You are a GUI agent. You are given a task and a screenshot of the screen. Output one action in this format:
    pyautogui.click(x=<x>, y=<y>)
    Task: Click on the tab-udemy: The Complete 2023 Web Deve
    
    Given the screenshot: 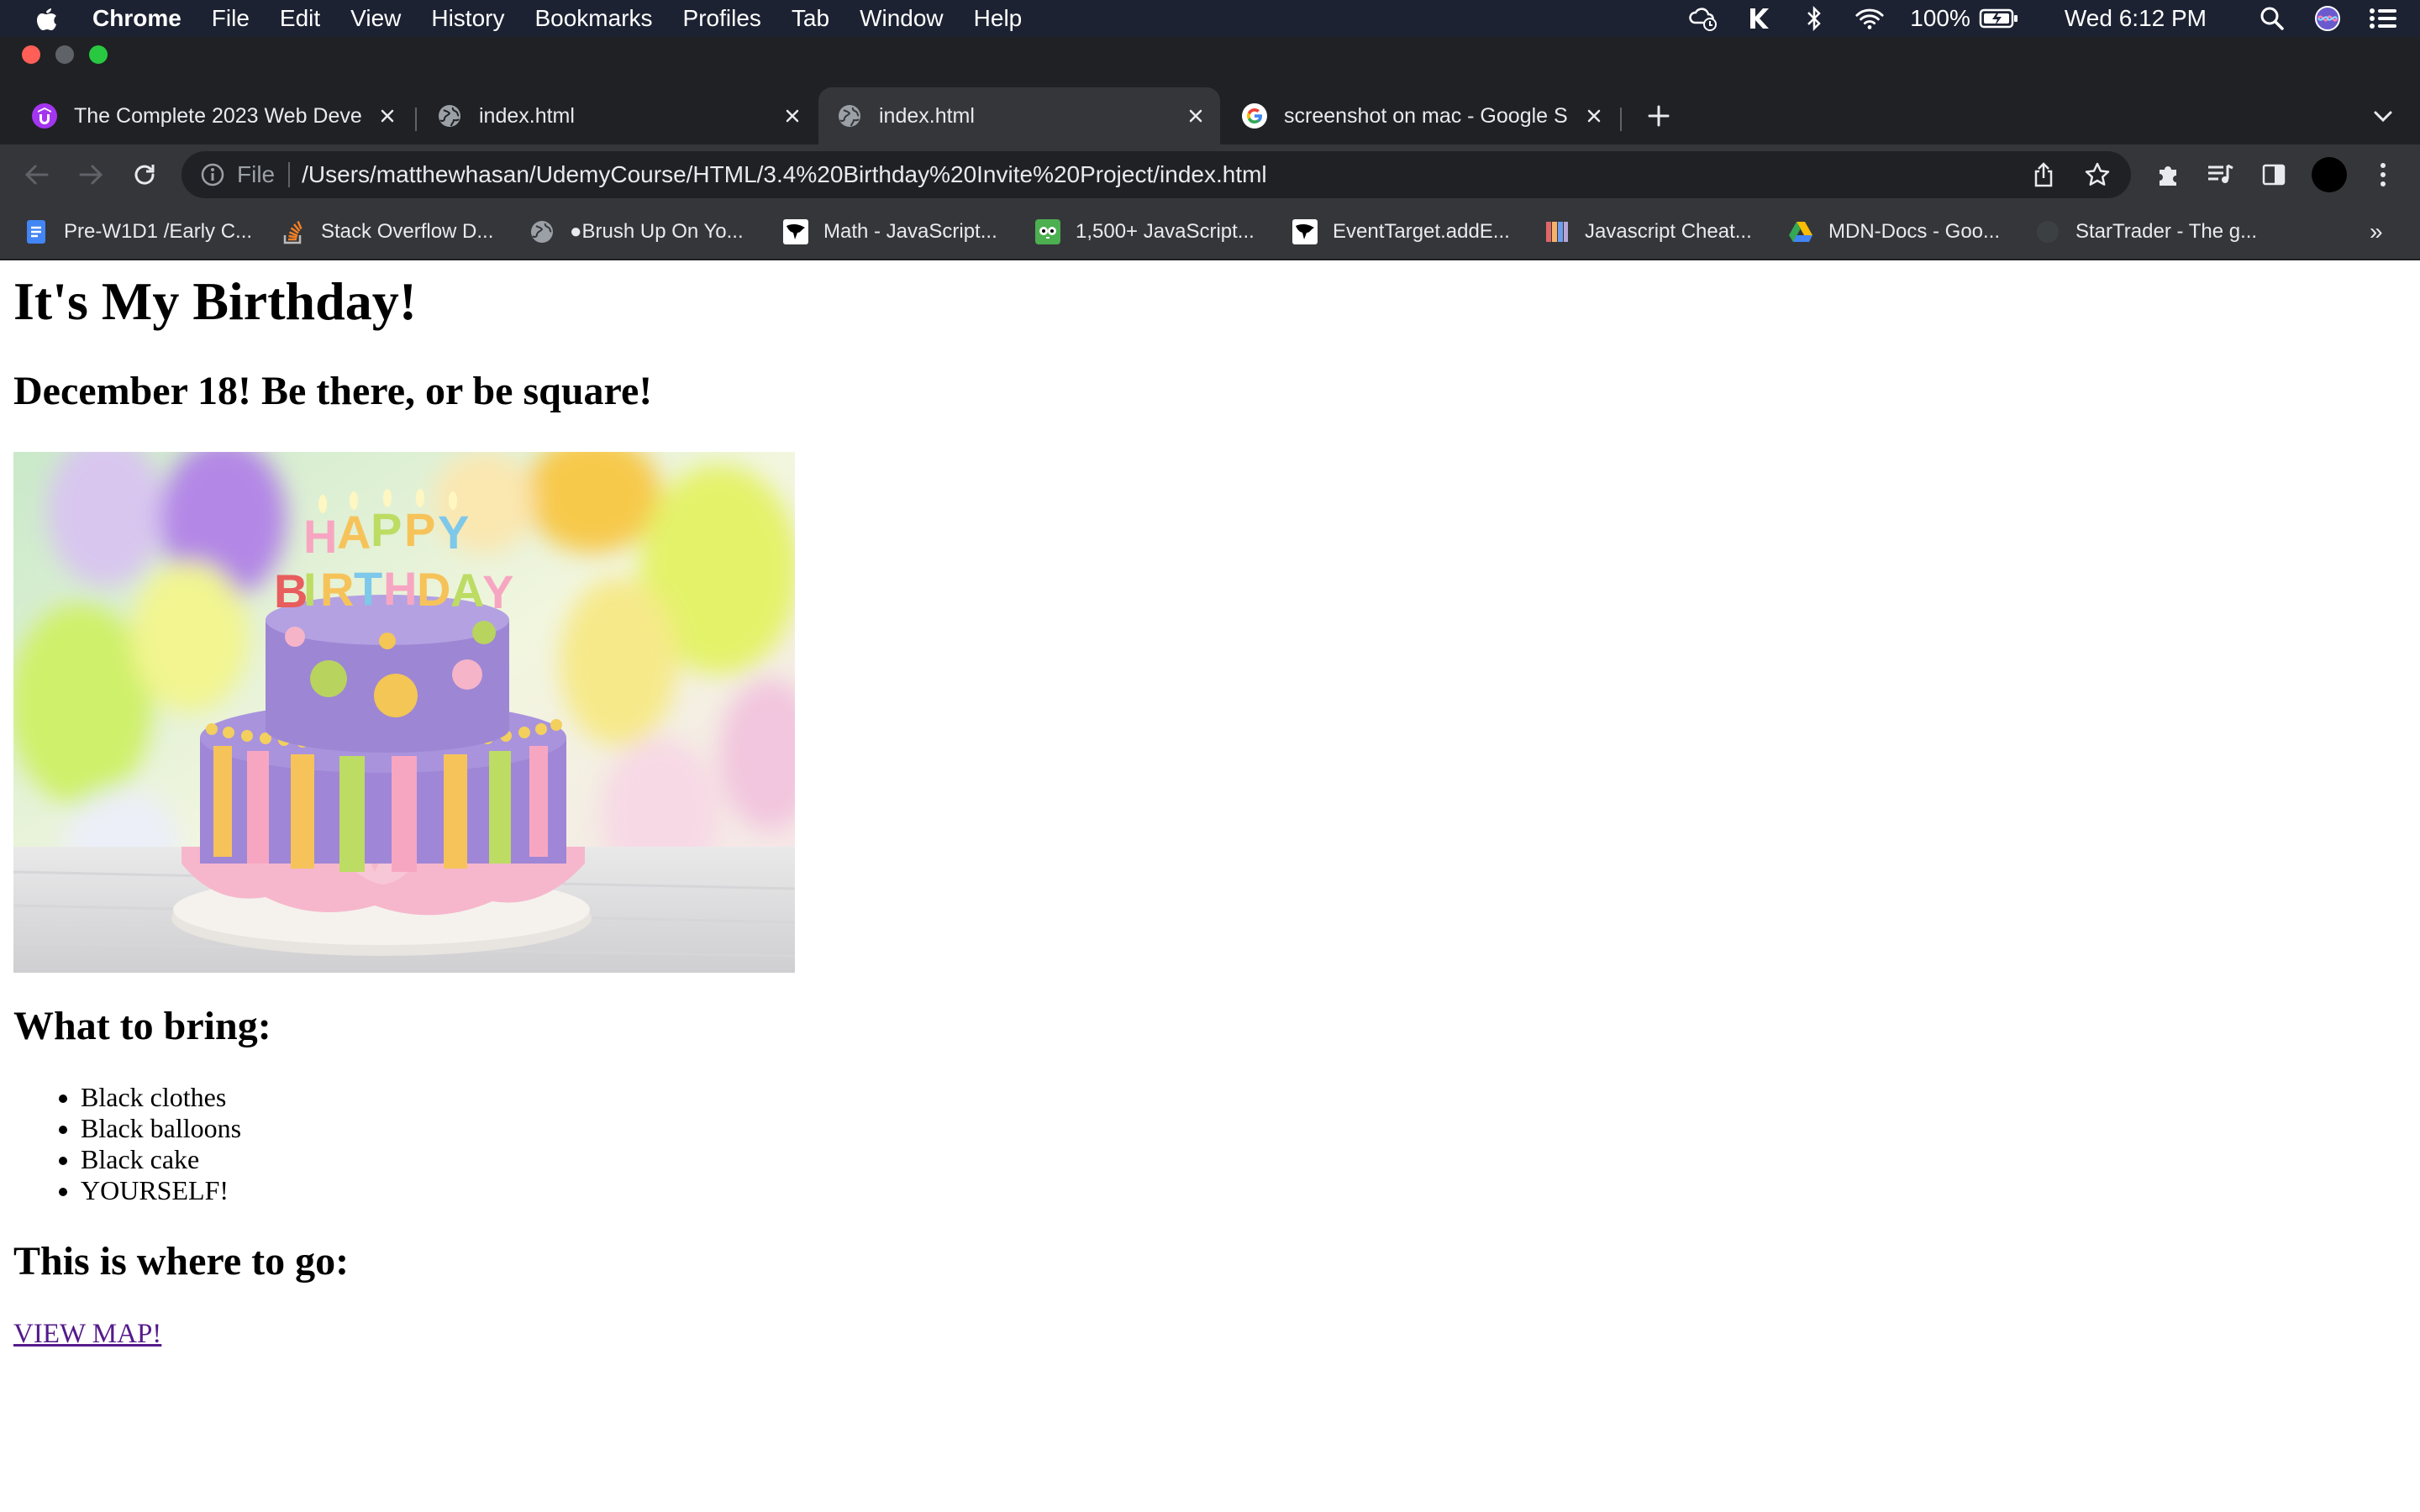 What is the action you would take?
    pyautogui.click(x=212, y=115)
    